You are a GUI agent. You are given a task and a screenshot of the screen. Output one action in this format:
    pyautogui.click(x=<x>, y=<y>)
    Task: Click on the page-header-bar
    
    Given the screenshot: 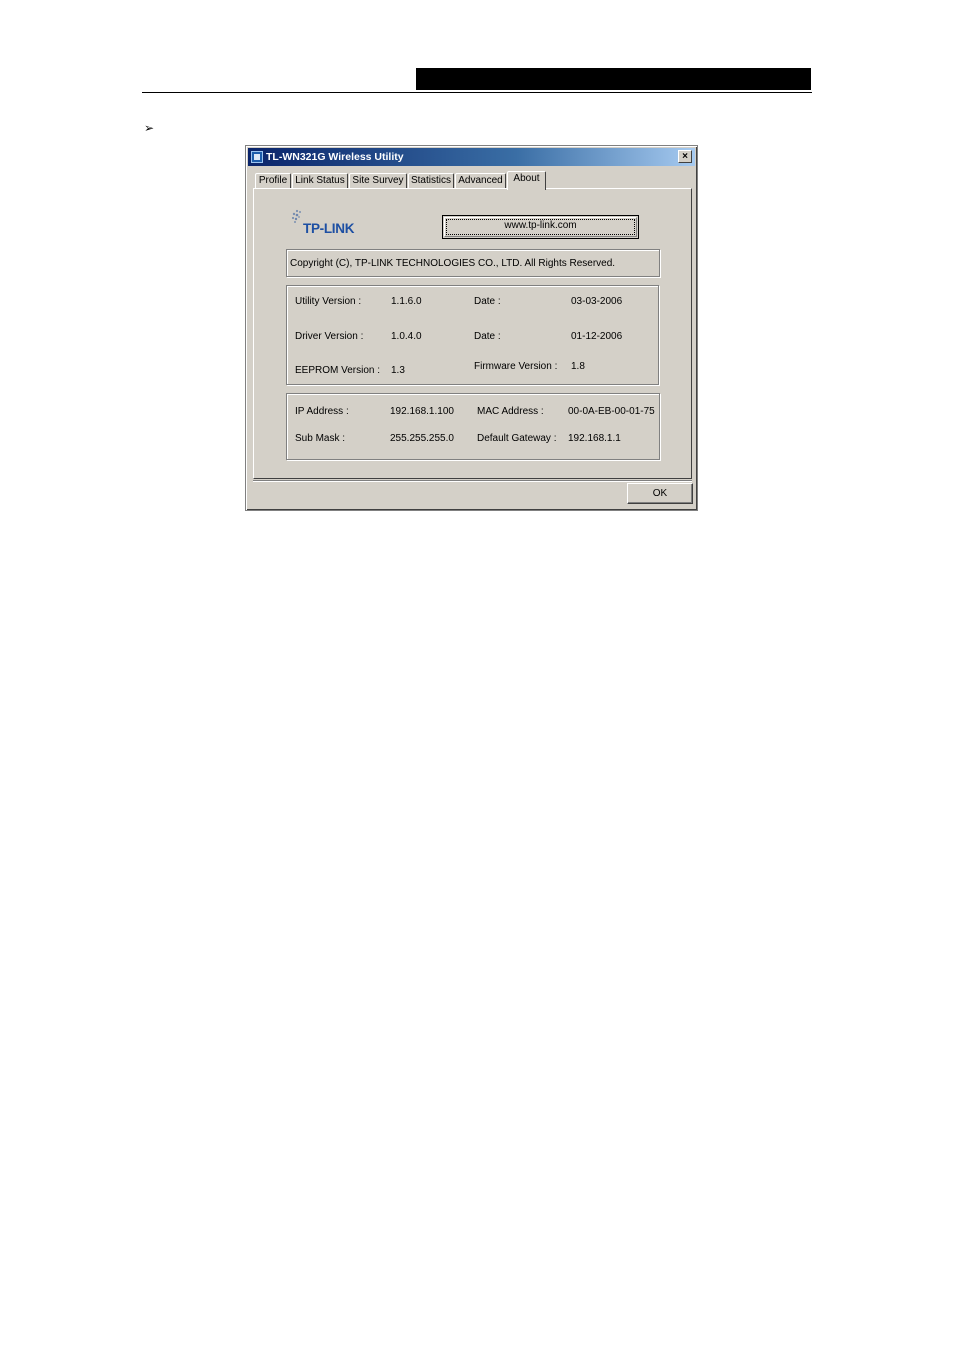 What is the action you would take?
    pyautogui.click(x=613, y=79)
    